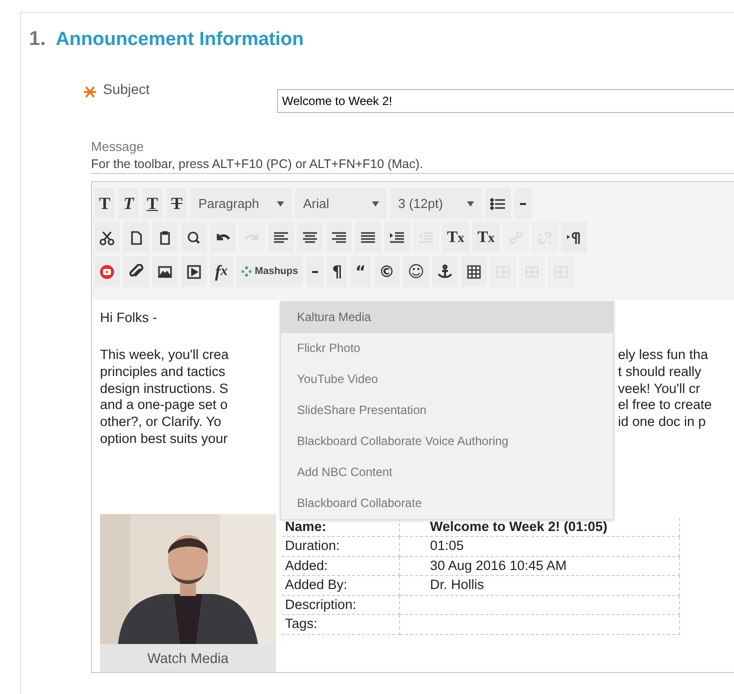 Image resolution: width=734 pixels, height=694 pixels. I want to click on menu-item: YouTube Video, so click(447, 379).